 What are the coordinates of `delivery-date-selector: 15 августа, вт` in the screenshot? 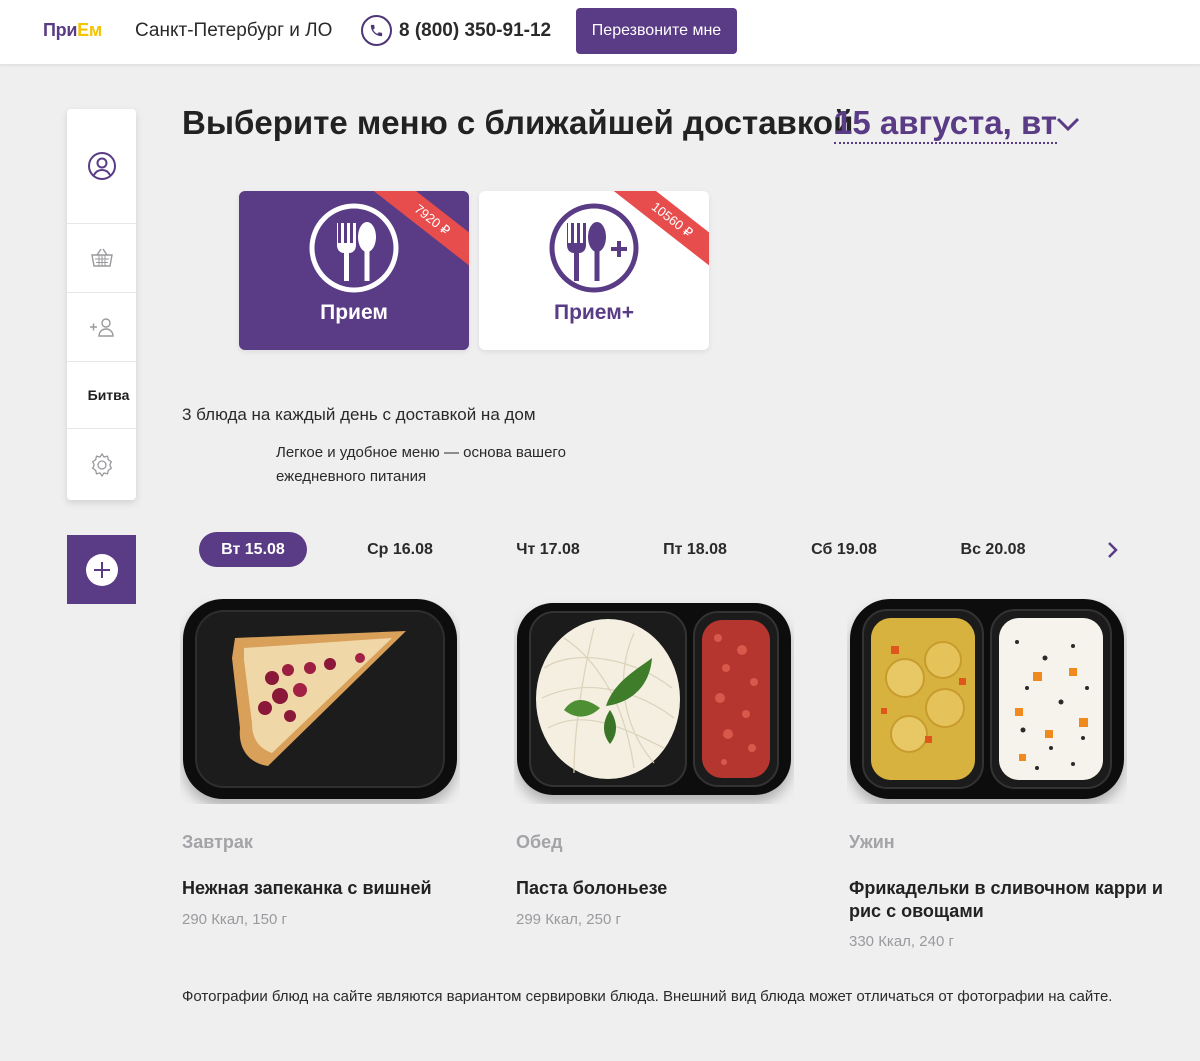 It's located at (946, 124).